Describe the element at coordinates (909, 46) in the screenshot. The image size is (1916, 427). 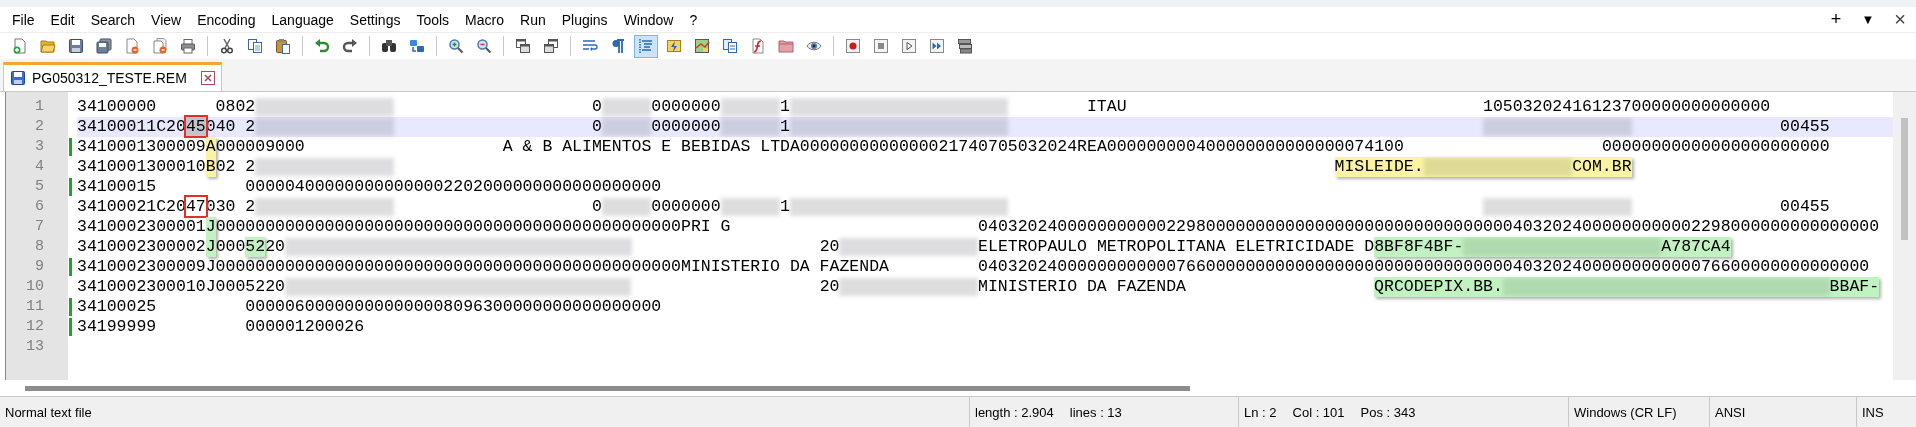
I see `play-icon` at that location.